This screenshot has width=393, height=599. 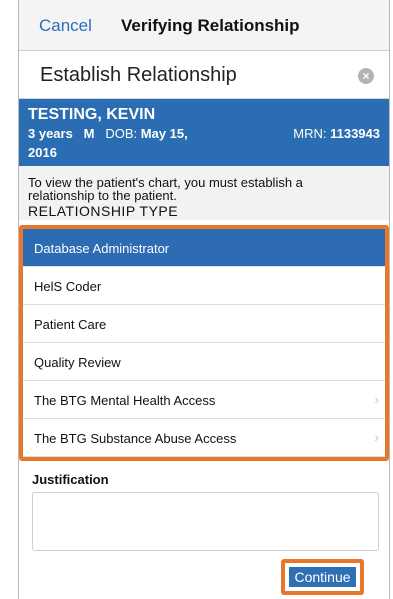 What do you see at coordinates (310, 133) in the screenshot?
I see `mrn-label: MRN:` at bounding box center [310, 133].